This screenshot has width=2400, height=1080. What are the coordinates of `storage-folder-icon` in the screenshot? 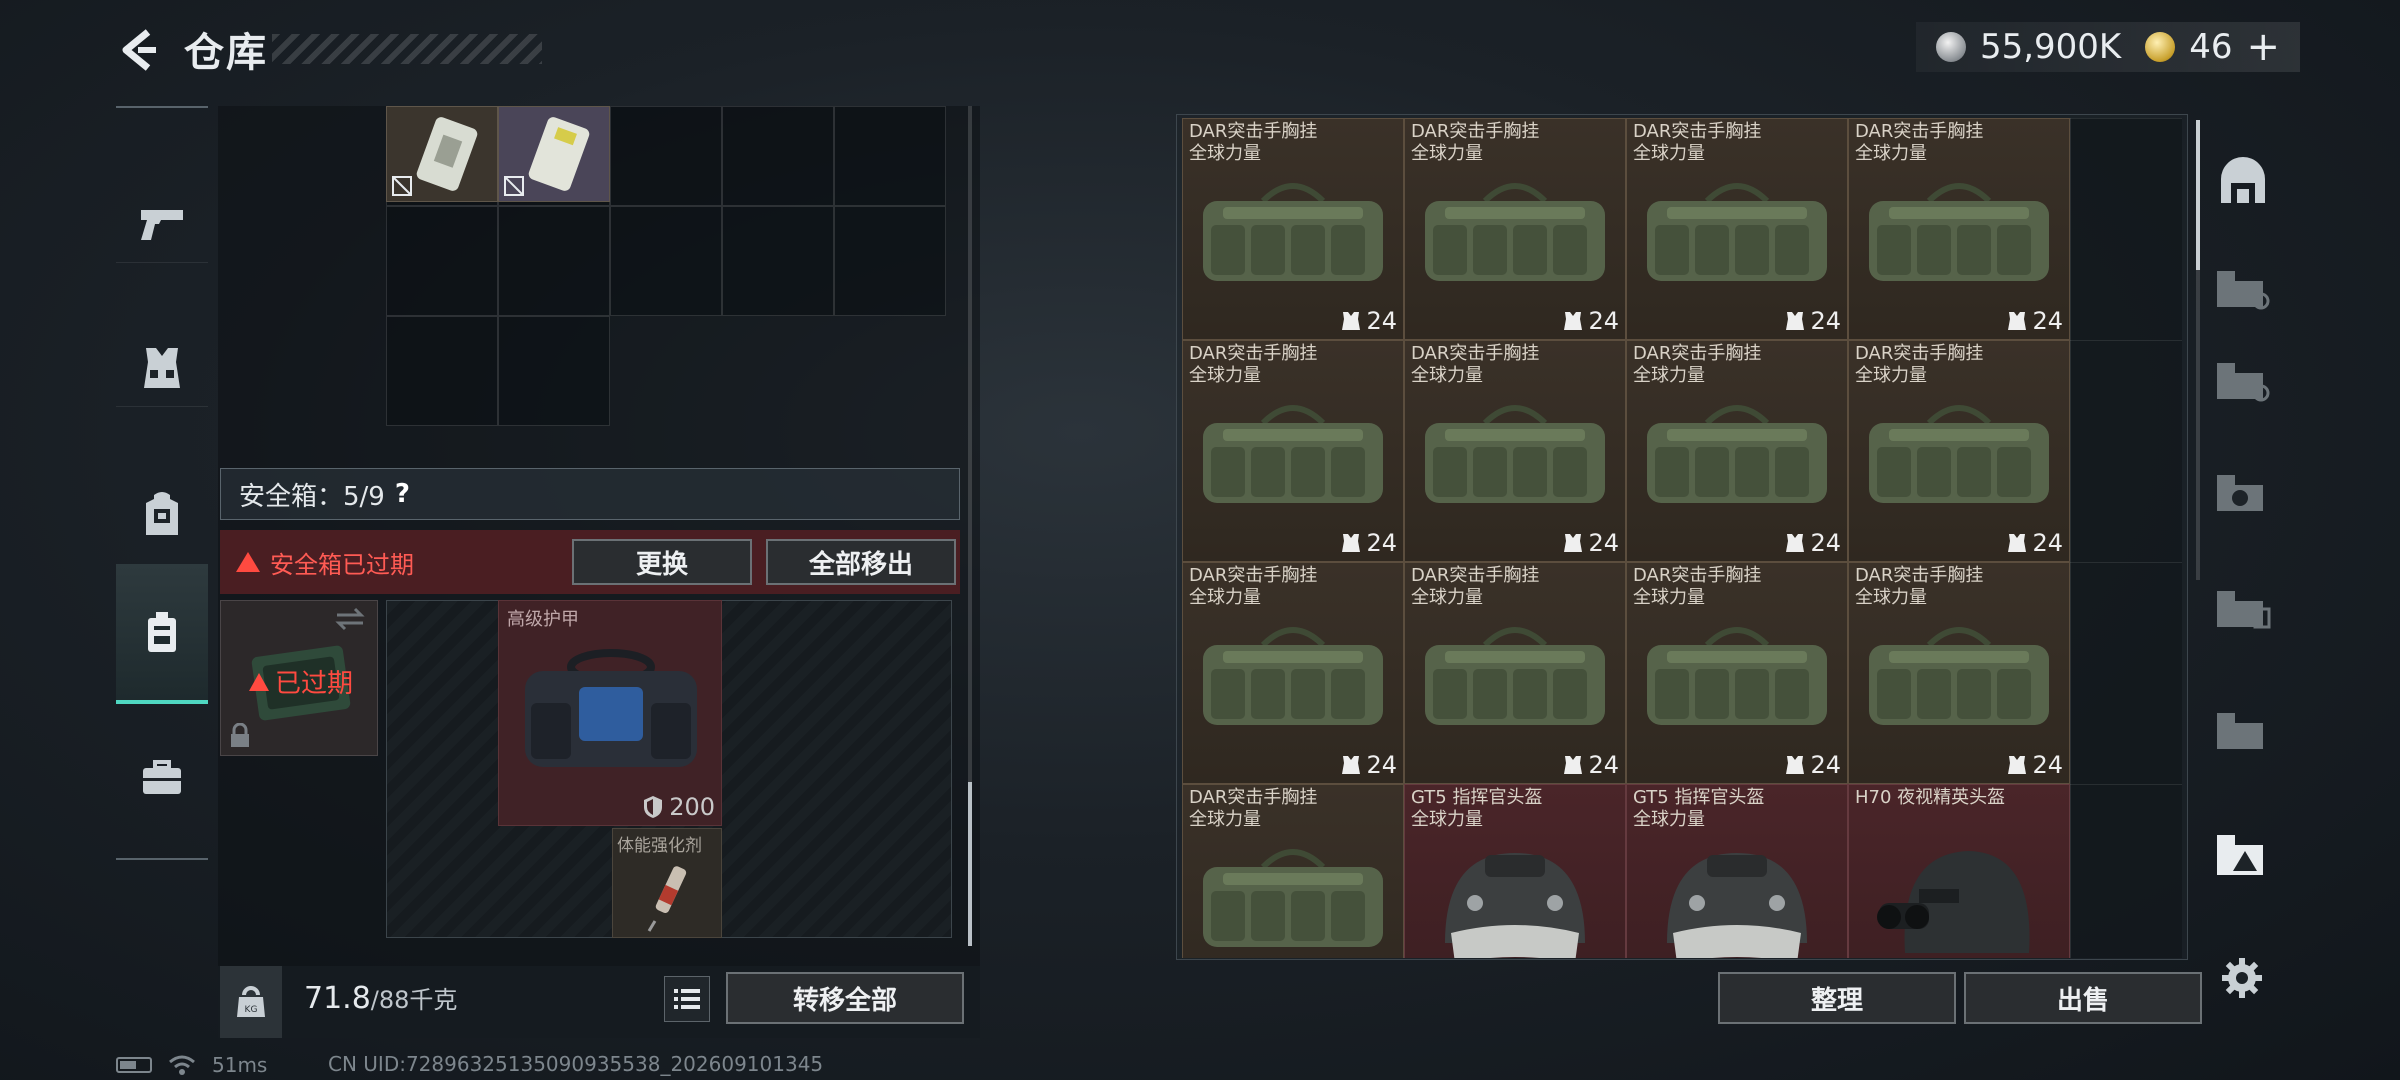 It's located at (2243, 382).